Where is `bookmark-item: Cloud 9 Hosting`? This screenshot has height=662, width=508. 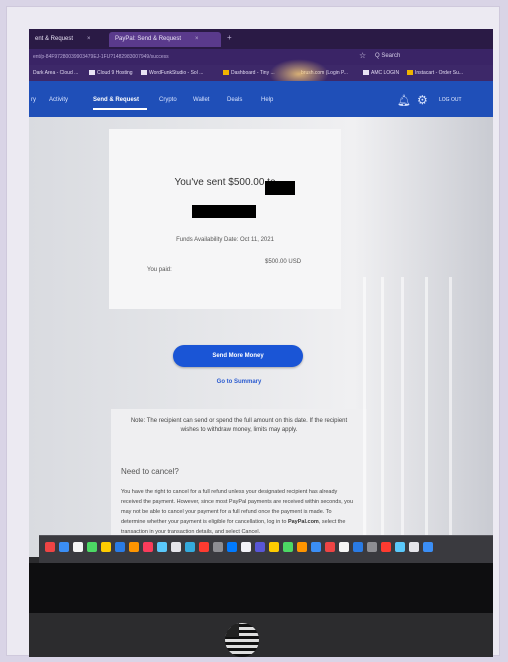 bookmark-item: Cloud 9 Hosting is located at coordinates (111, 73).